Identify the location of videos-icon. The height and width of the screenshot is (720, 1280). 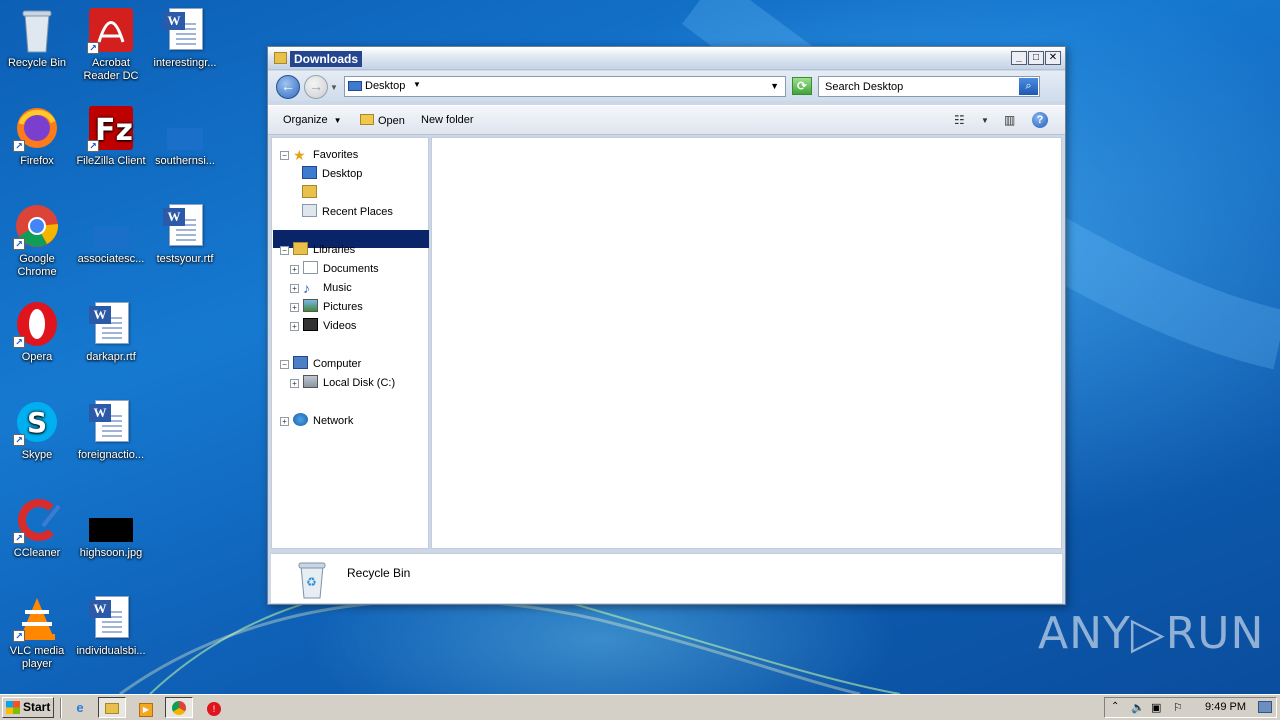
(310, 324).